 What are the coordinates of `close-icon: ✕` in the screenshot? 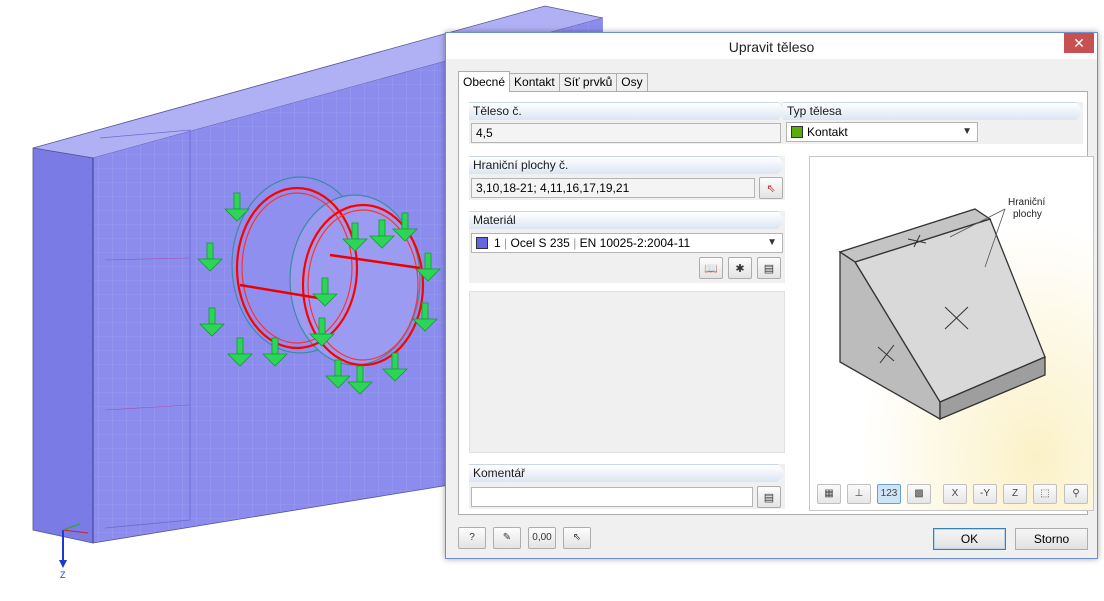 It's located at (1079, 43).